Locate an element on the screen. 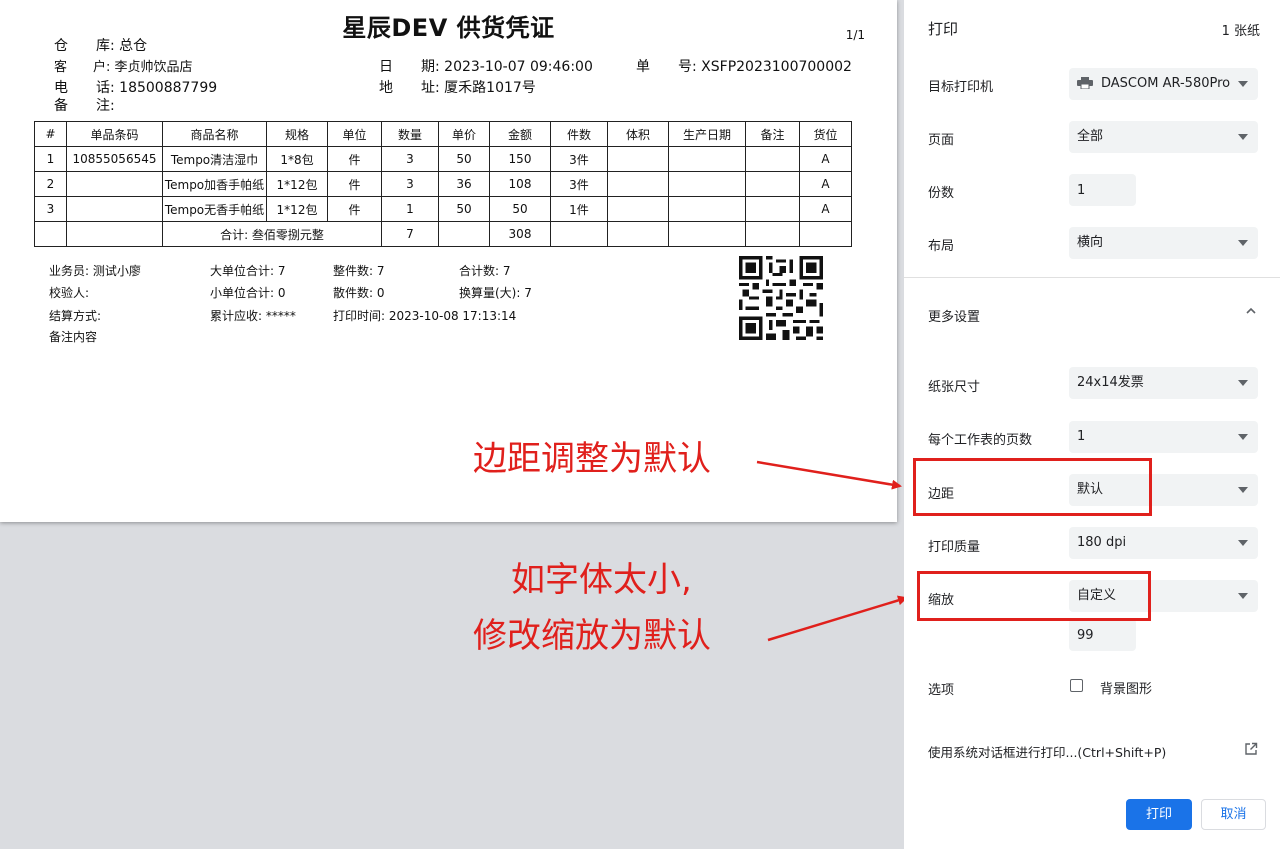  system-dialog-link: 使用系统对话框进行打印...(Ctrl+Shift+P) is located at coordinates (1047, 751).